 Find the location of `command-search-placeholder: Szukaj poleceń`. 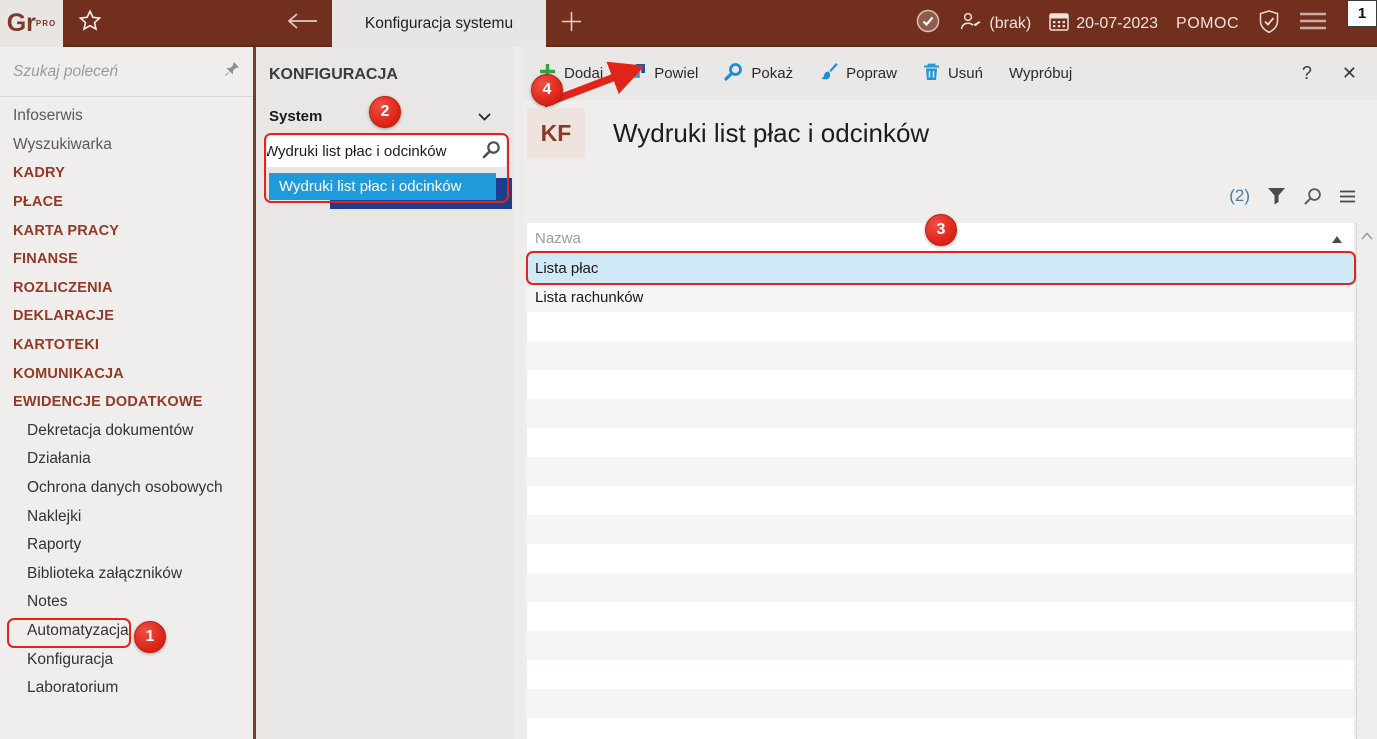

command-search-placeholder: Szukaj poleceń is located at coordinates (66, 71).